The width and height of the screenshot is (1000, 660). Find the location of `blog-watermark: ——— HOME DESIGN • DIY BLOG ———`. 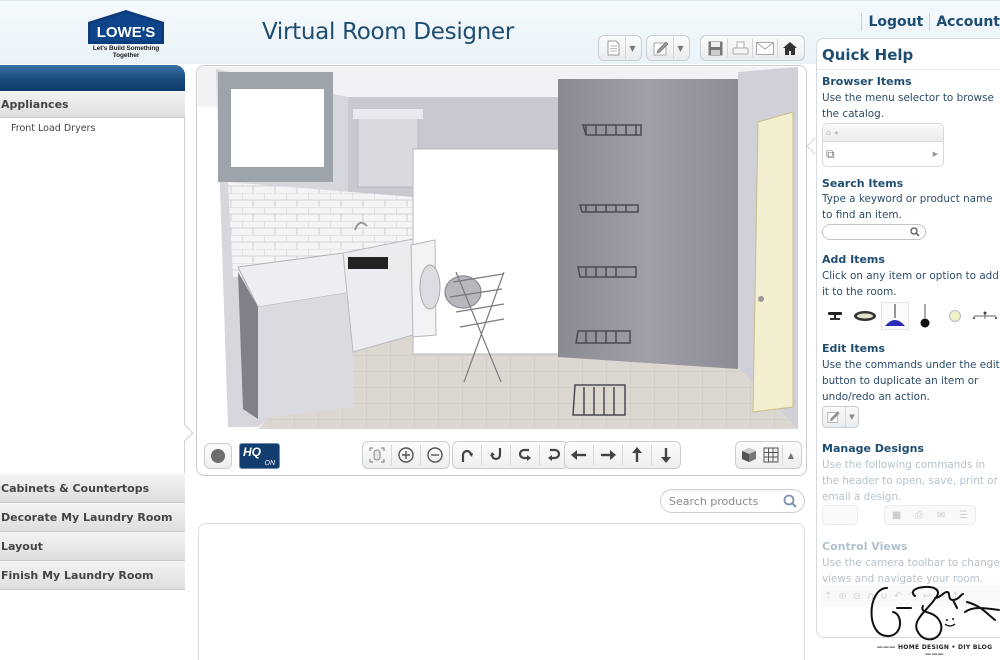

blog-watermark: ——— HOME DESIGN • DIY BLOG ——— is located at coordinates (927, 619).